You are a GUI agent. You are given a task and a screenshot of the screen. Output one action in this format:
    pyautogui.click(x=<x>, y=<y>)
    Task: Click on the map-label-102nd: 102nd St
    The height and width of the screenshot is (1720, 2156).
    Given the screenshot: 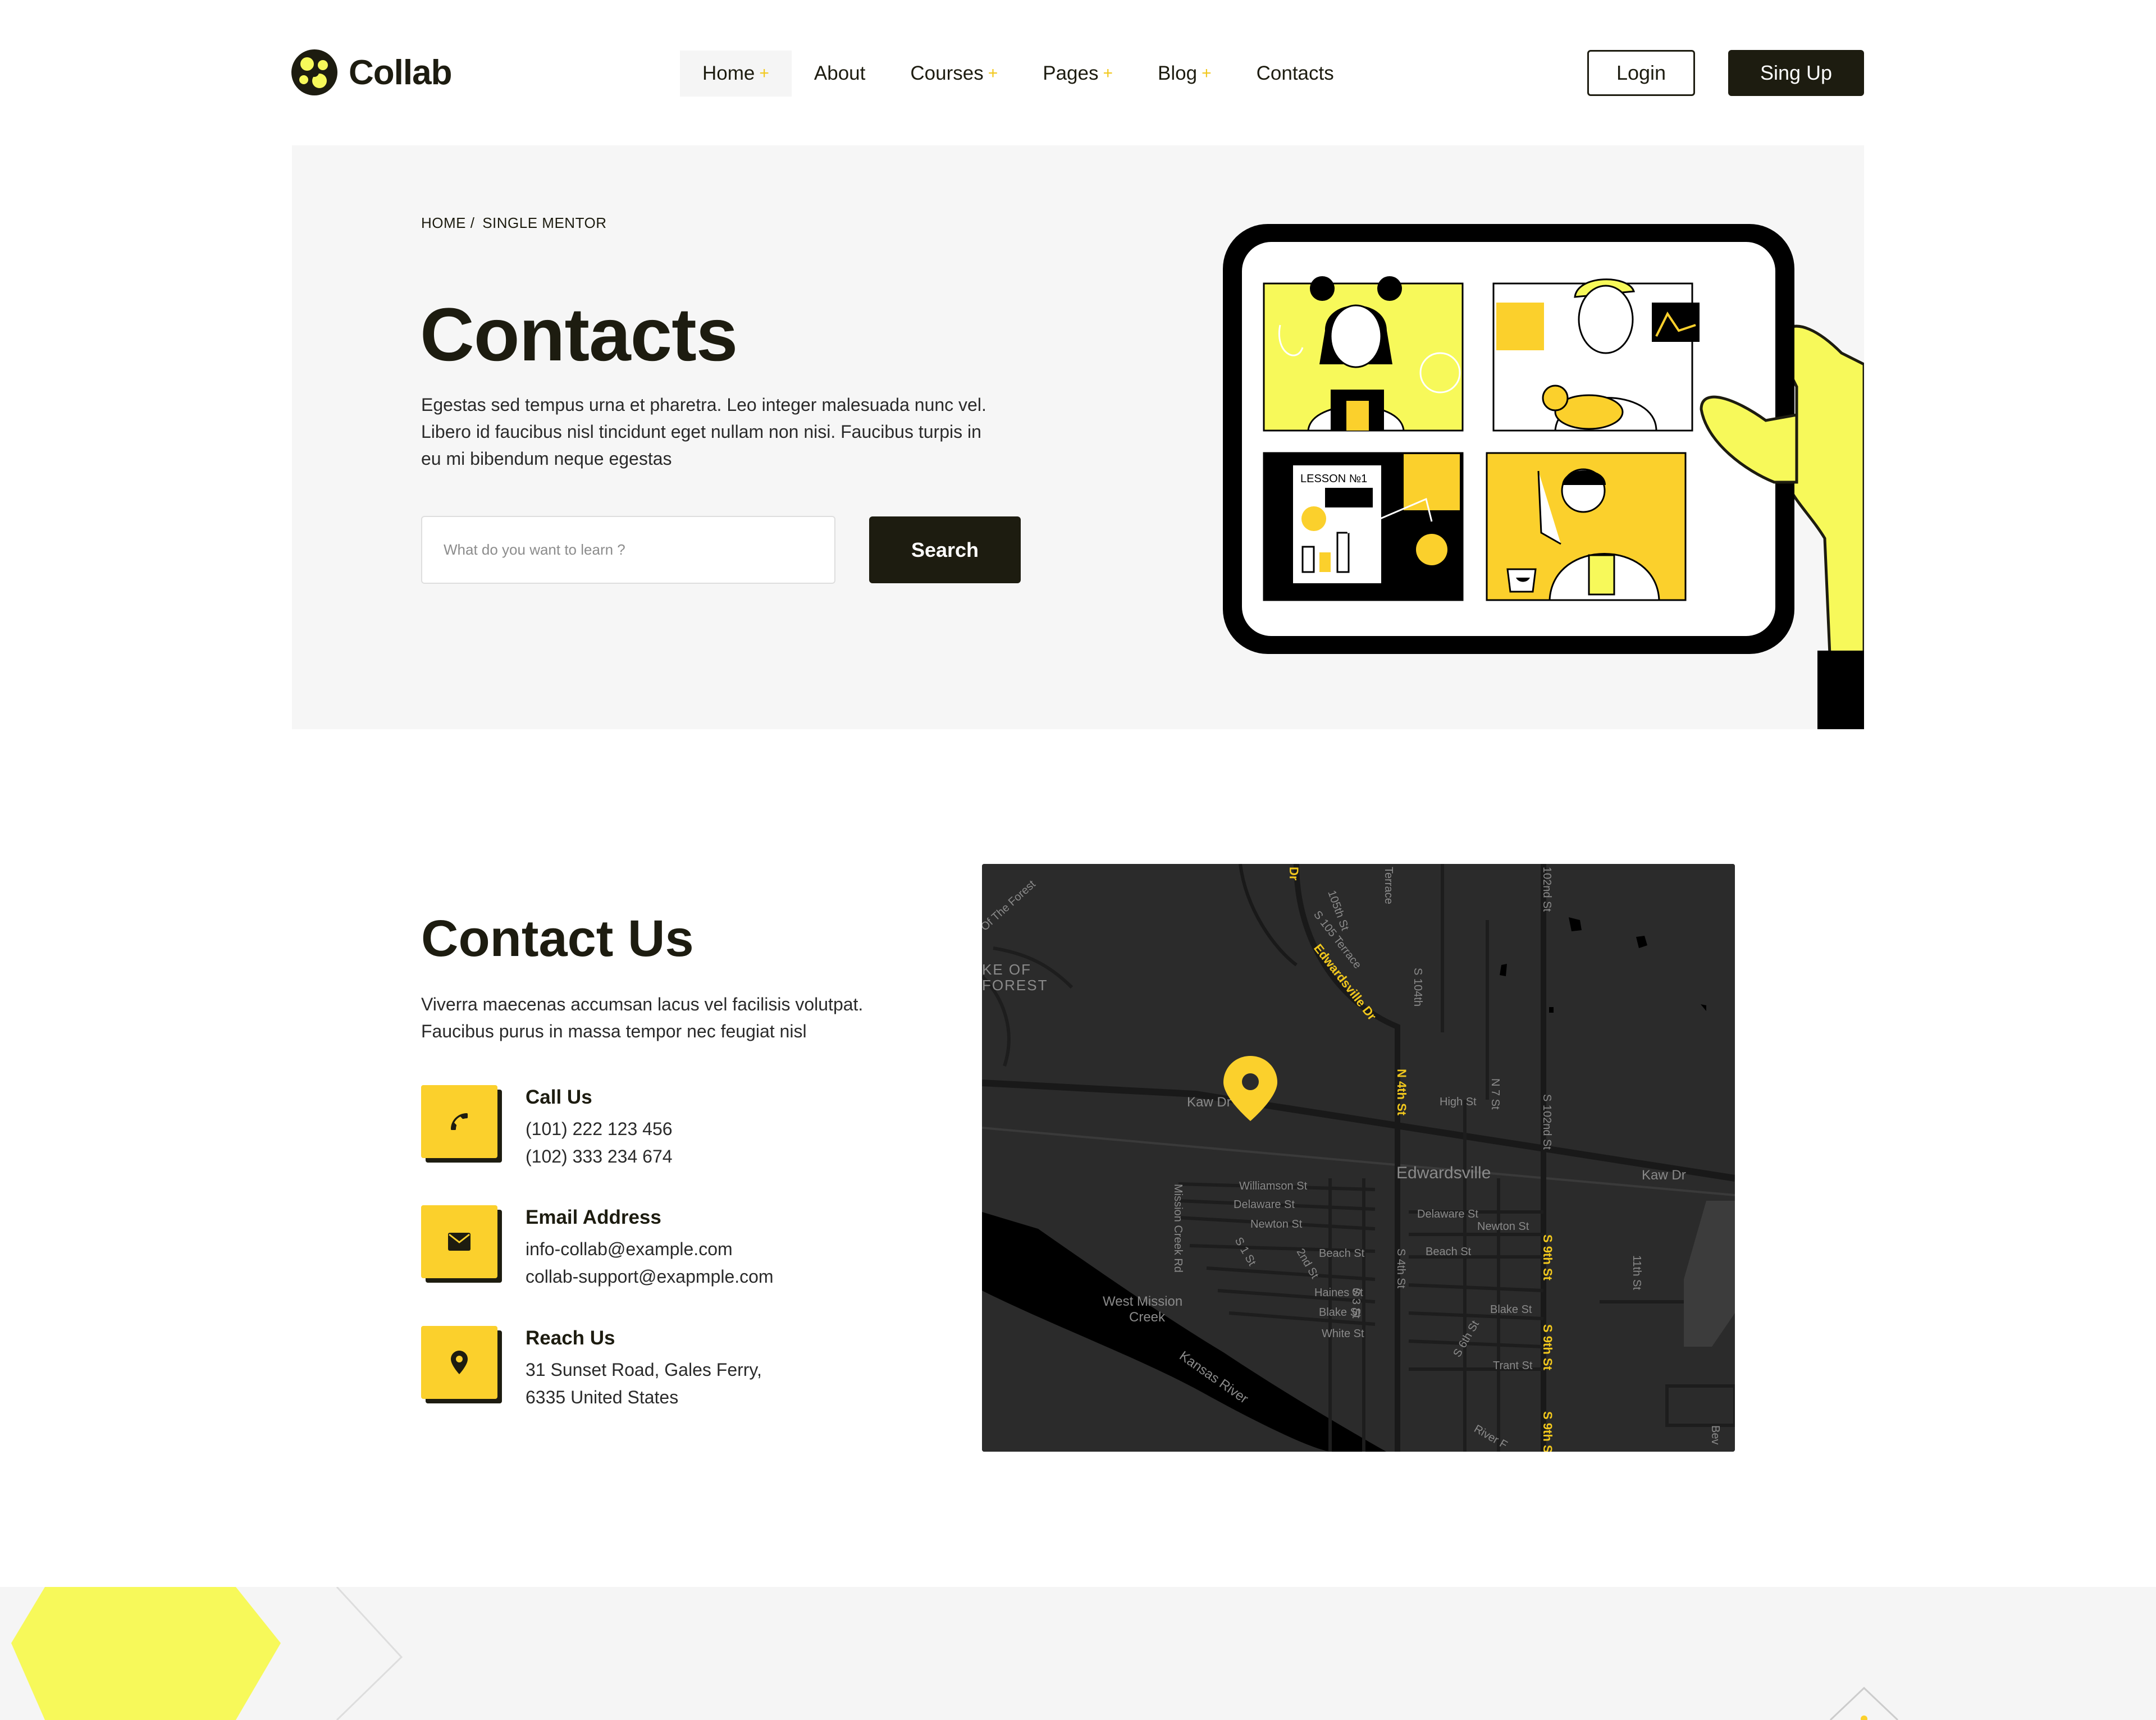 What is the action you would take?
    pyautogui.click(x=1547, y=890)
    